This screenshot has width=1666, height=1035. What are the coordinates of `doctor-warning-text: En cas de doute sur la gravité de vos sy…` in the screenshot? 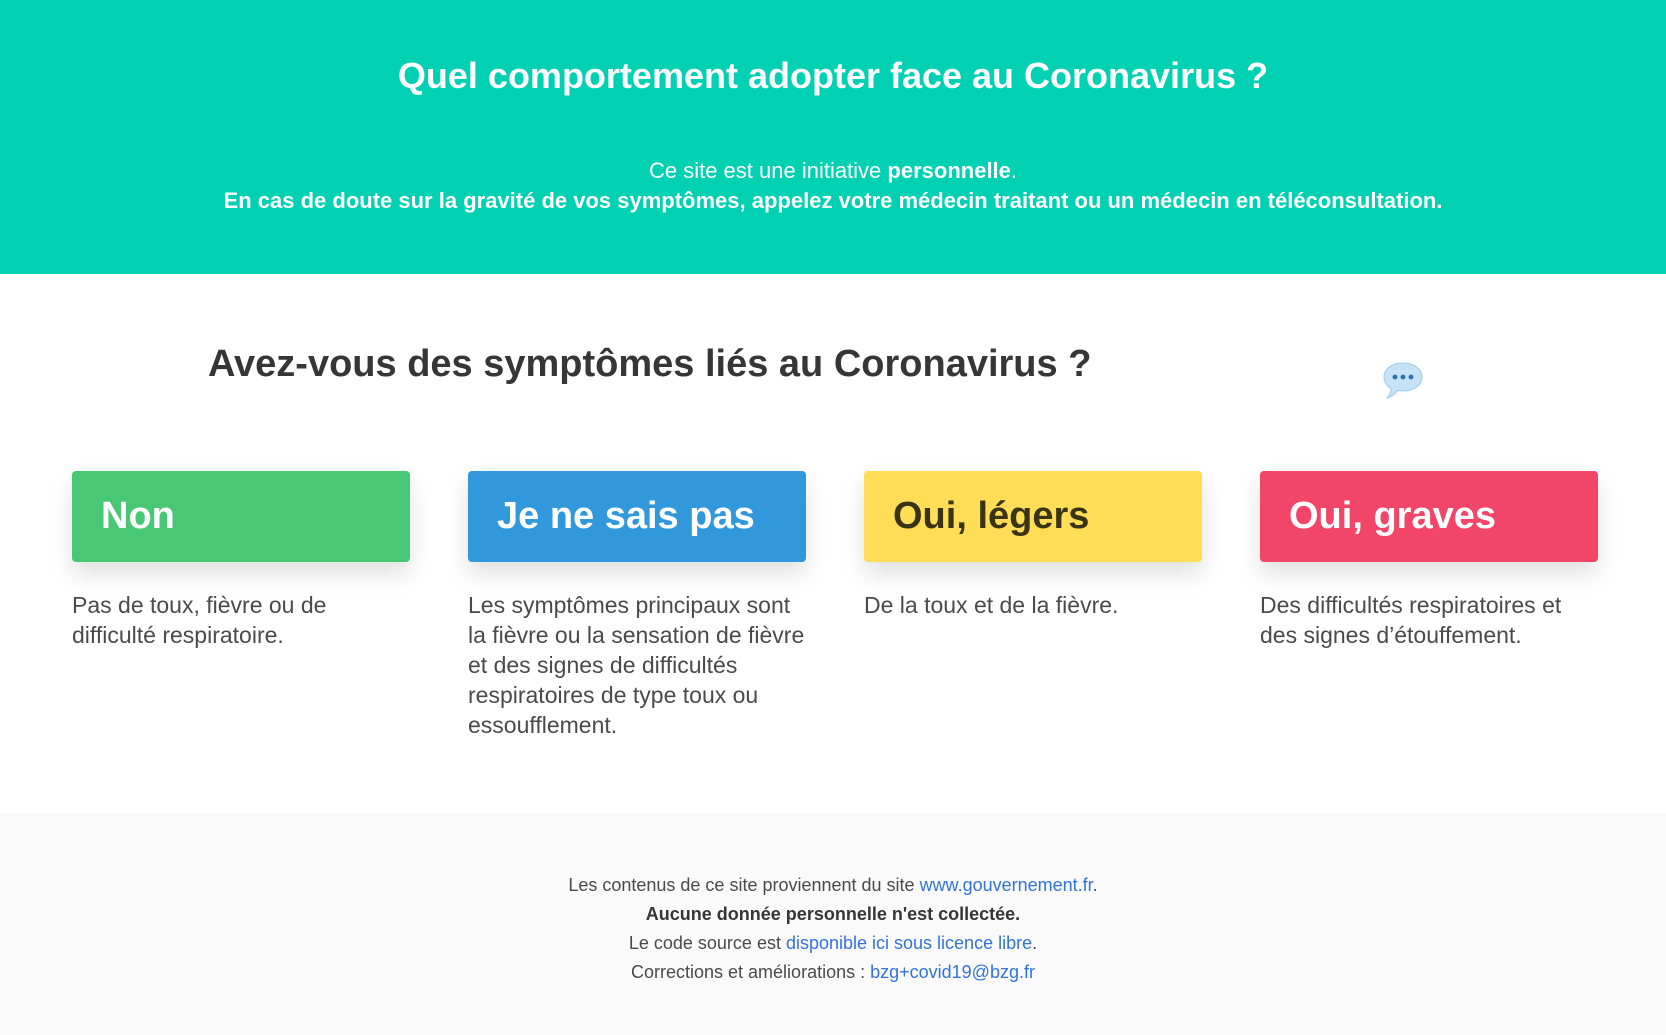 It's located at (833, 200).